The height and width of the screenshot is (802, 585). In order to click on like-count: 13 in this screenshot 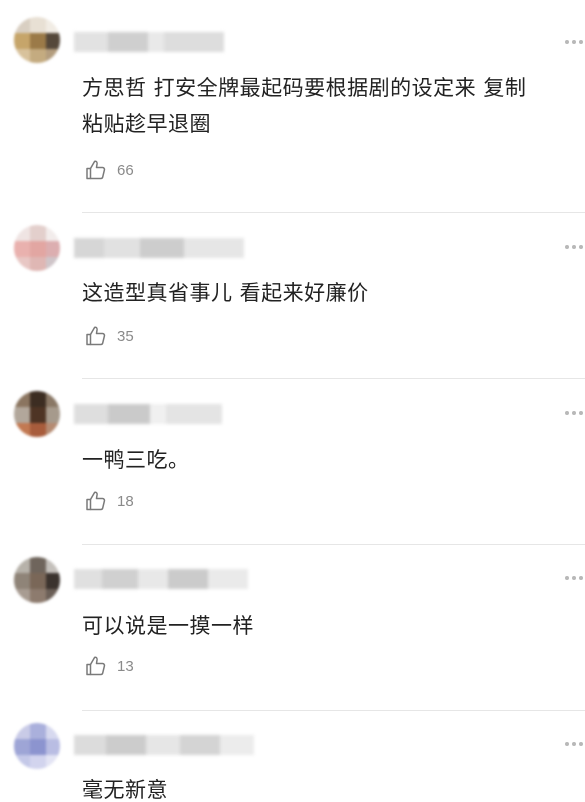, I will do `click(125, 666)`.